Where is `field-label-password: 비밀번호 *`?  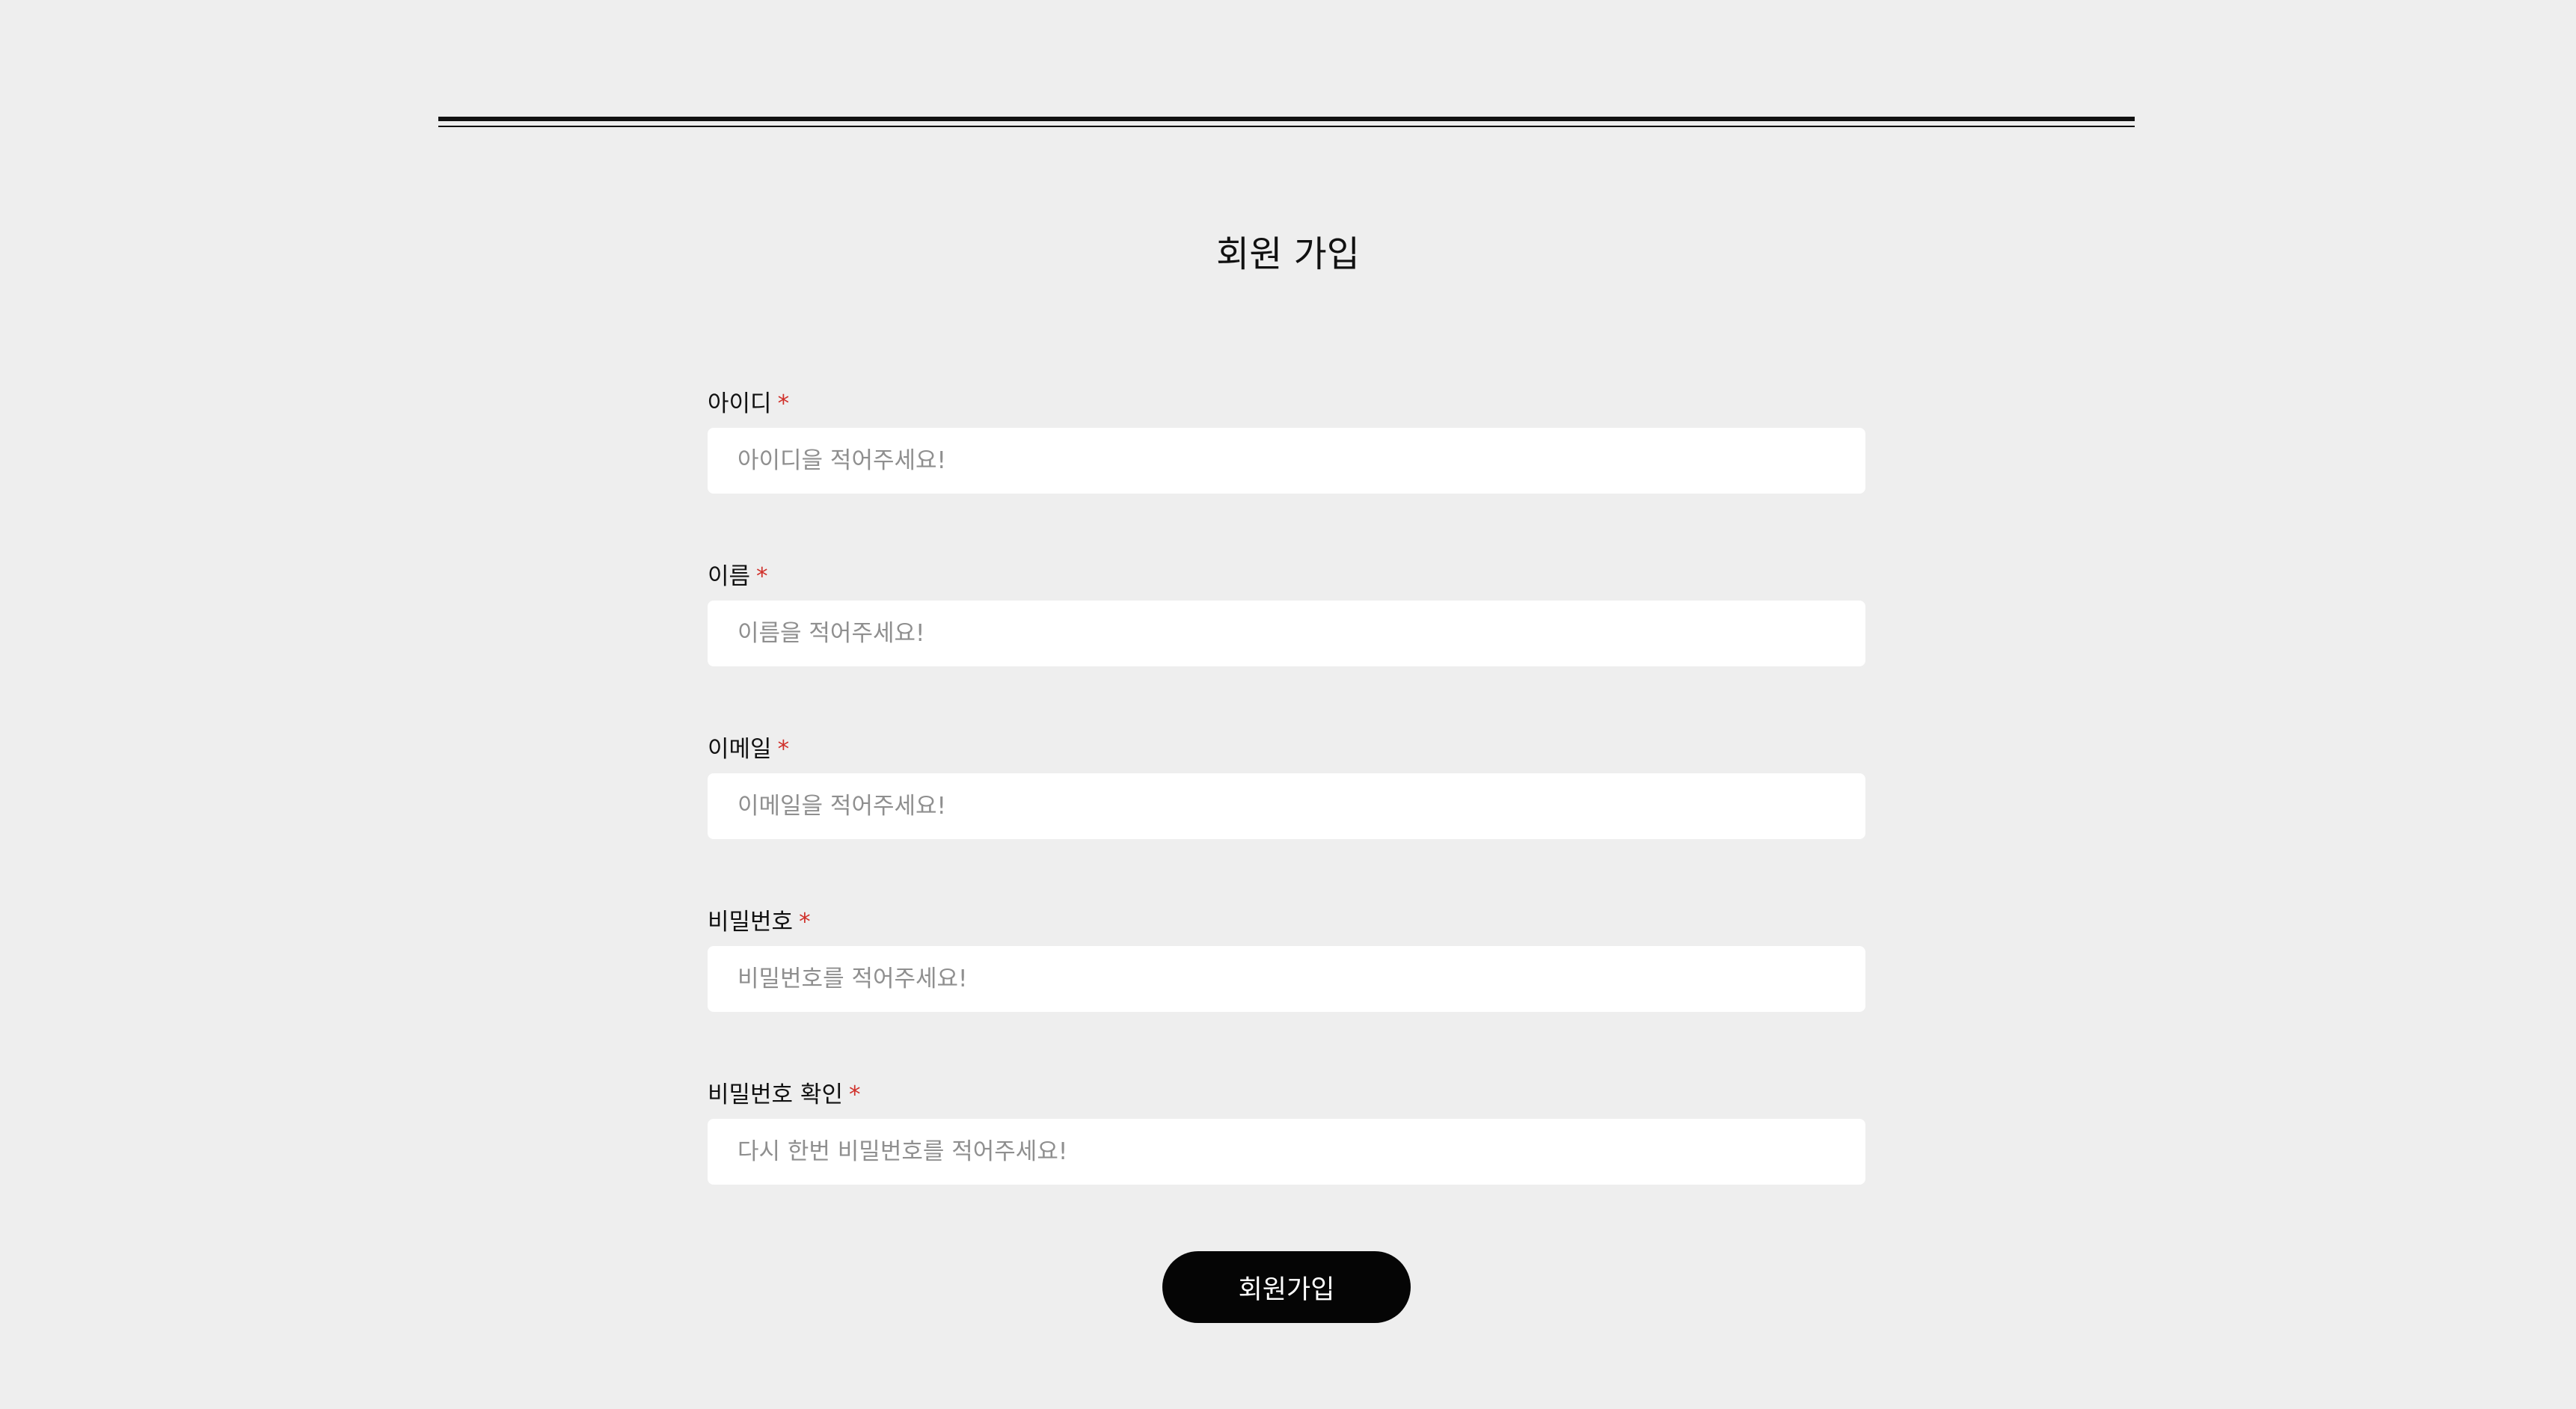 field-label-password: 비밀번호 * is located at coordinates (759, 923).